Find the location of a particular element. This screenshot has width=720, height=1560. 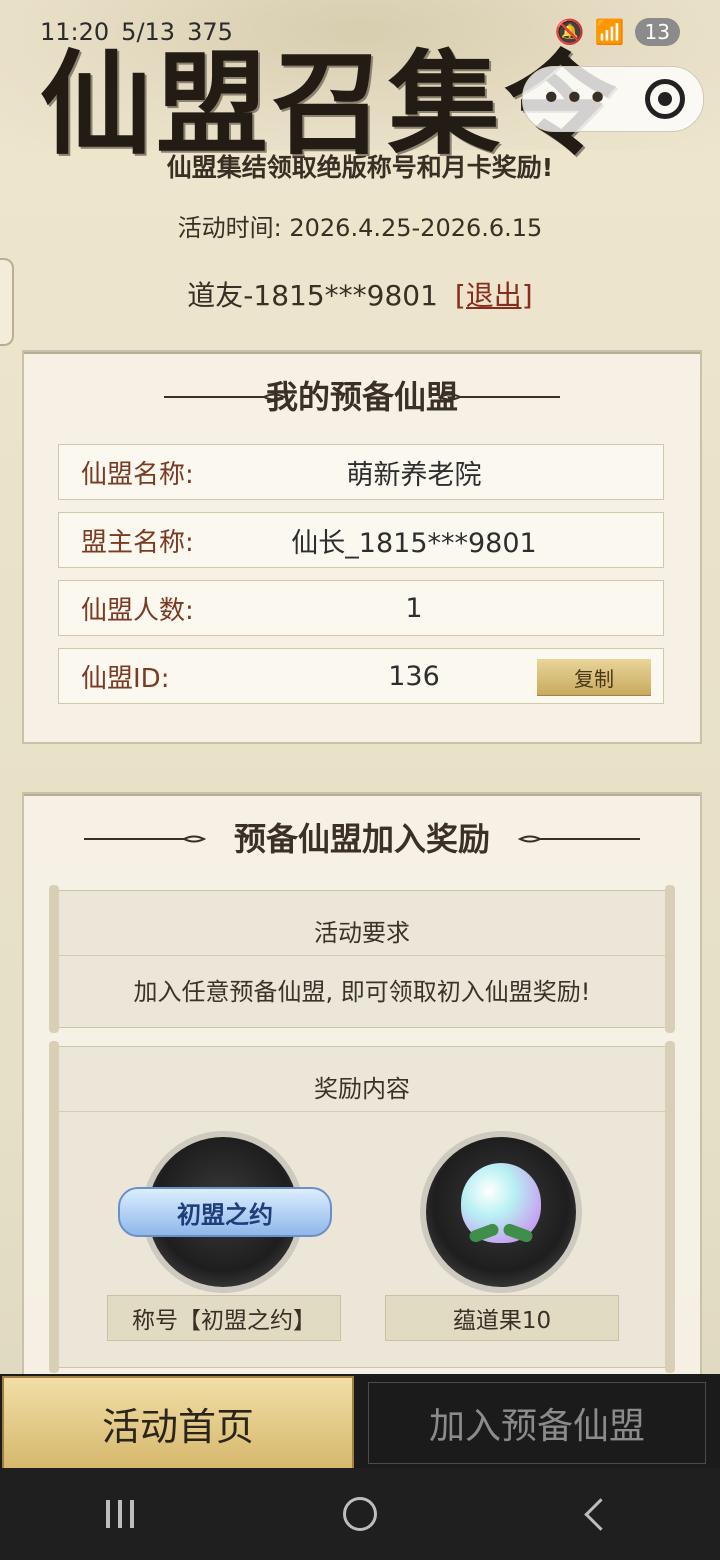

home-icon is located at coordinates (360, 1514).